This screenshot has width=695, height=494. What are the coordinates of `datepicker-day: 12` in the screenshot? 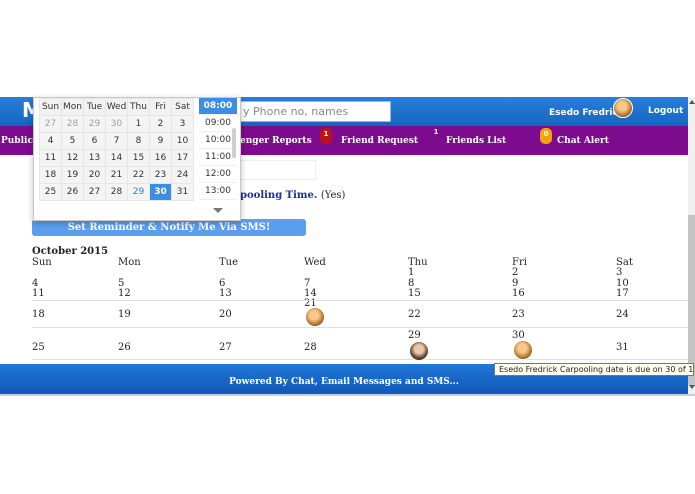 It's located at (72, 158).